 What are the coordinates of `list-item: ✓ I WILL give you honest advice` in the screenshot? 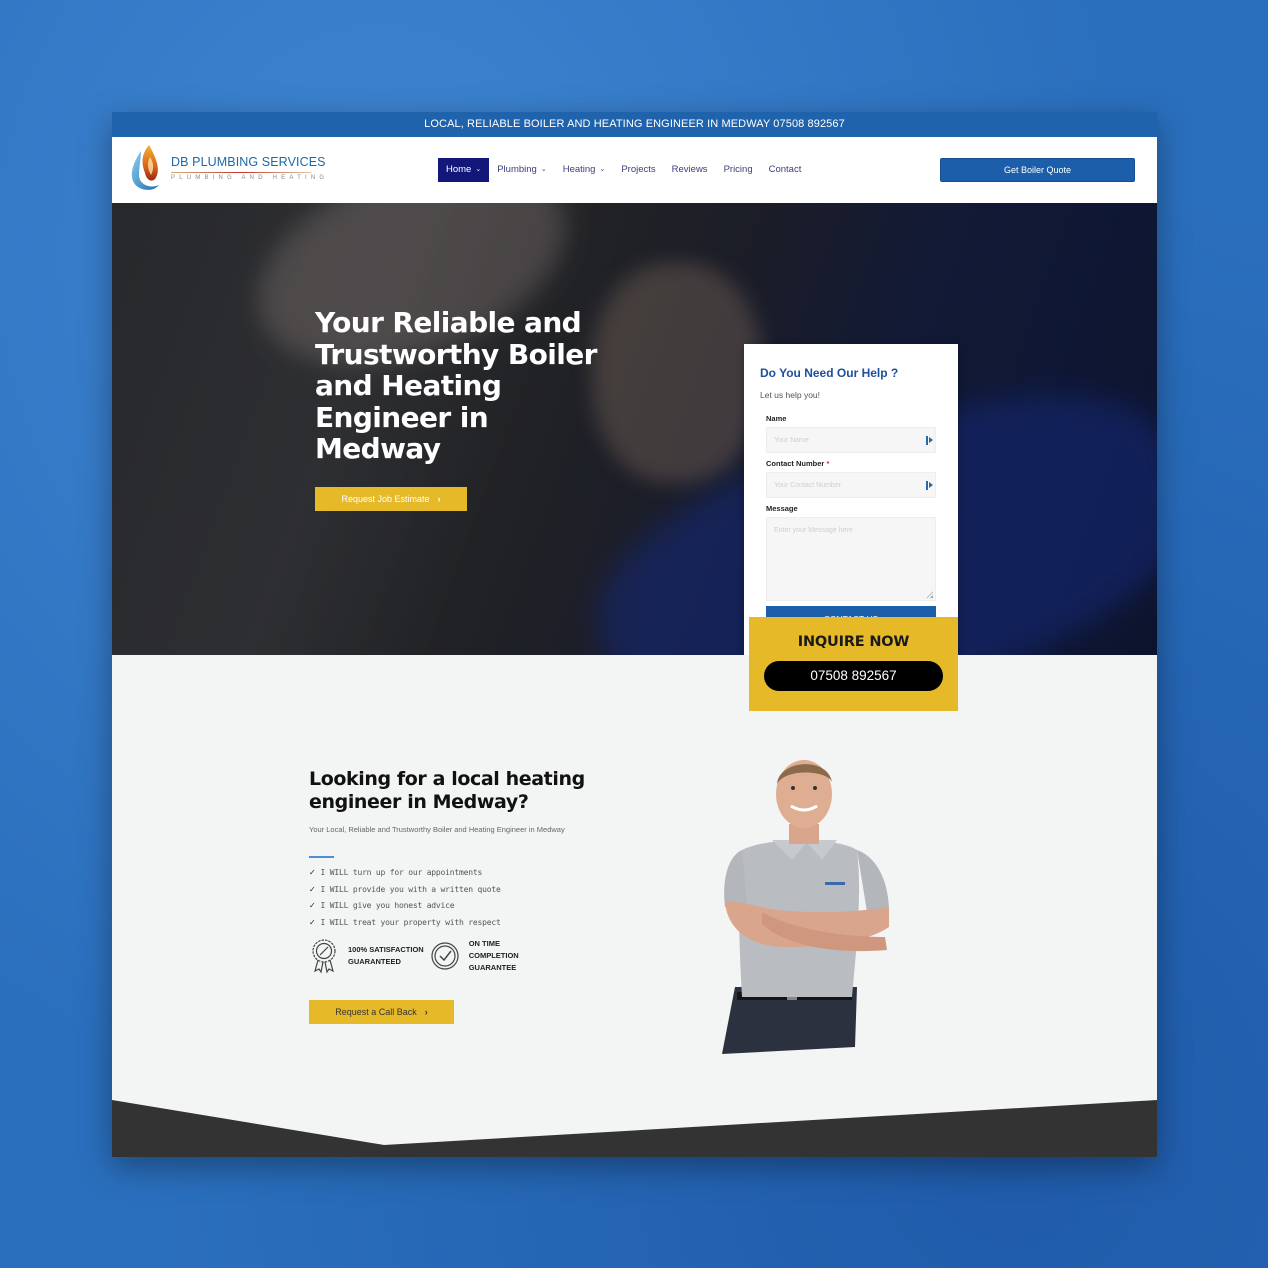 It's located at (405, 909).